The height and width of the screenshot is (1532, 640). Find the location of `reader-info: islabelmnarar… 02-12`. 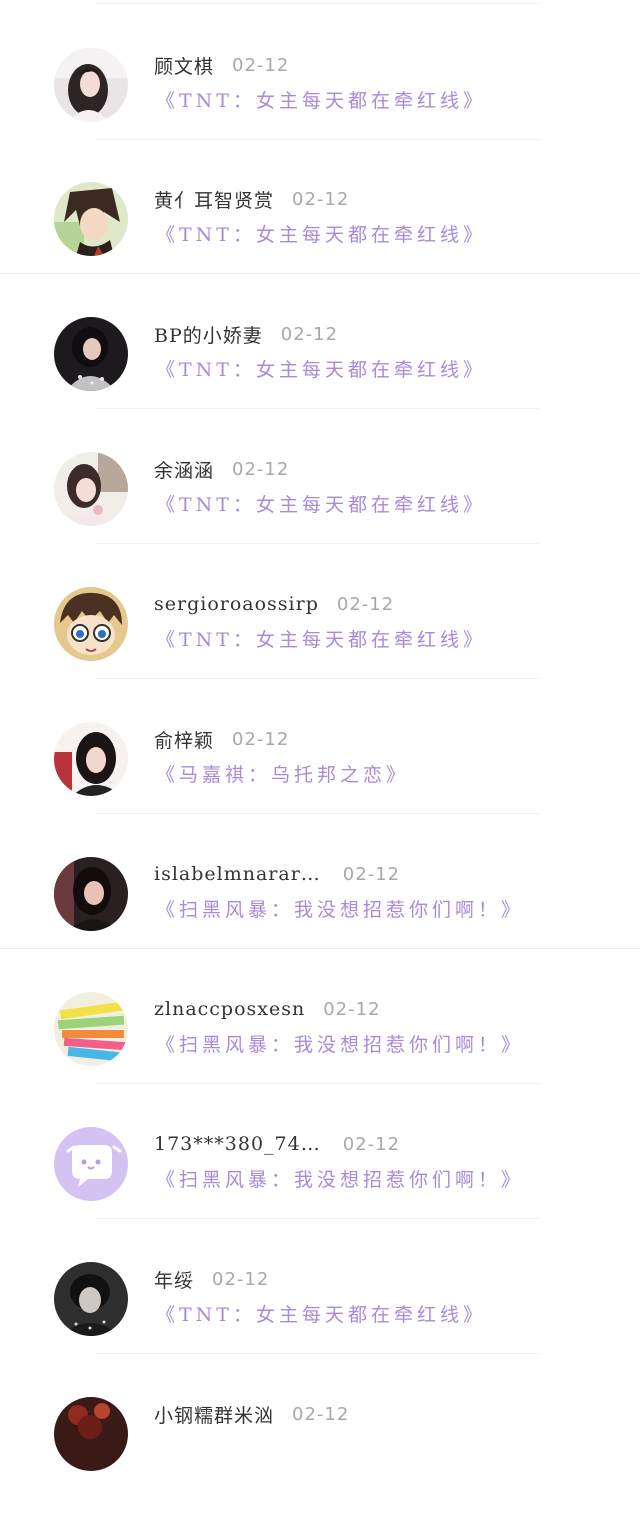

reader-info: islabelmnarar… 02-12 is located at coordinates (277, 874).